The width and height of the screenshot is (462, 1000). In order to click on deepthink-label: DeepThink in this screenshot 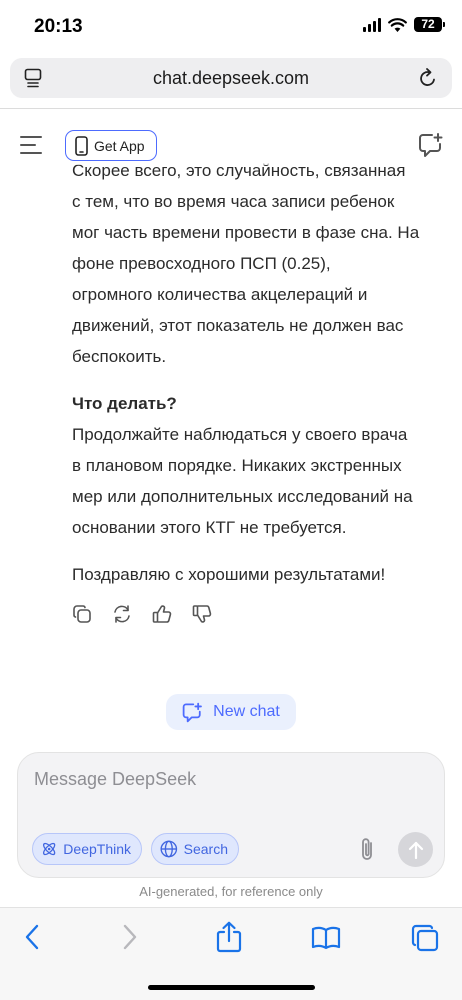, I will do `click(97, 849)`.